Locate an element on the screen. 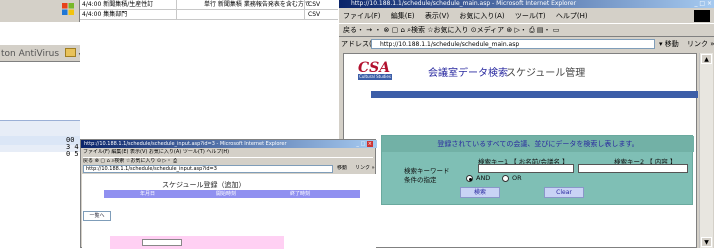  page-content: スケジュール登録（追加） 年月日 開始時刻 終了時刻 一覧へ is located at coordinates (229, 211).